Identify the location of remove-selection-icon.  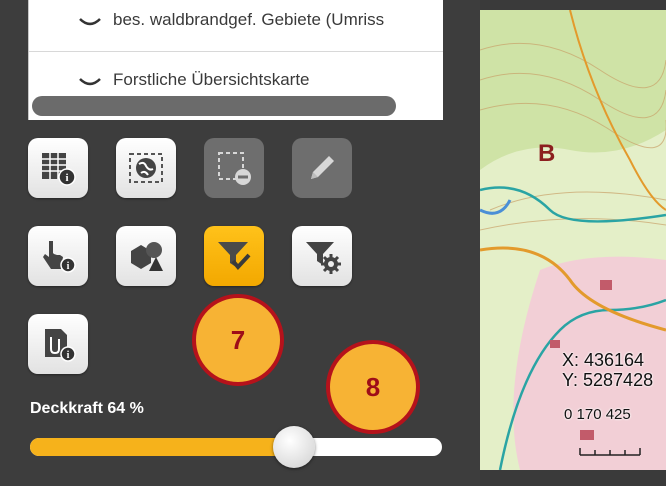
(234, 168).